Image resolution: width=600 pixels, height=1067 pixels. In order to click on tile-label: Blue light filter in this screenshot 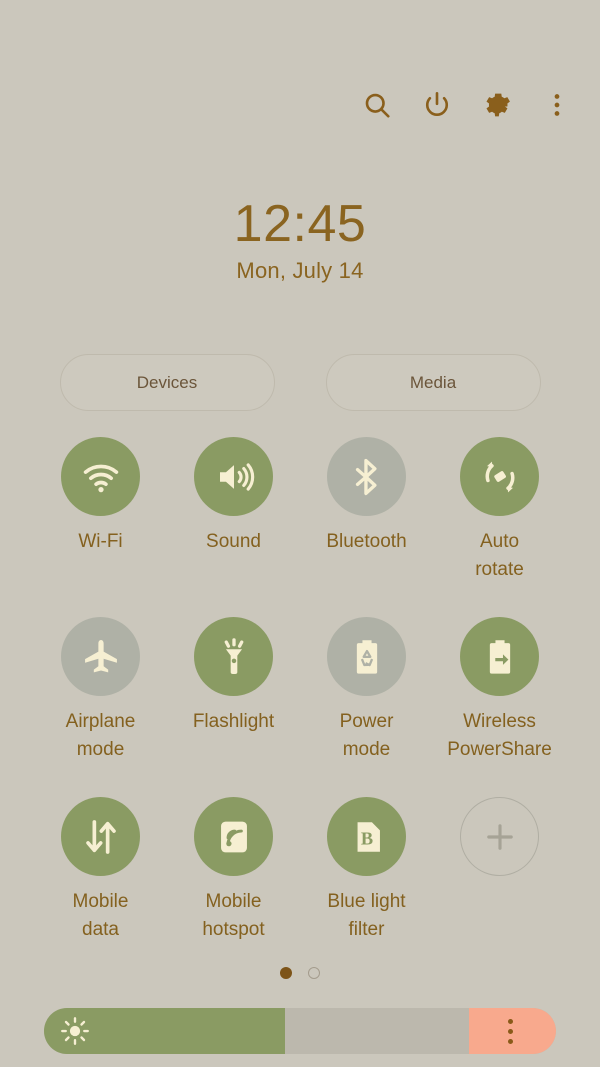, I will do `click(366, 915)`.